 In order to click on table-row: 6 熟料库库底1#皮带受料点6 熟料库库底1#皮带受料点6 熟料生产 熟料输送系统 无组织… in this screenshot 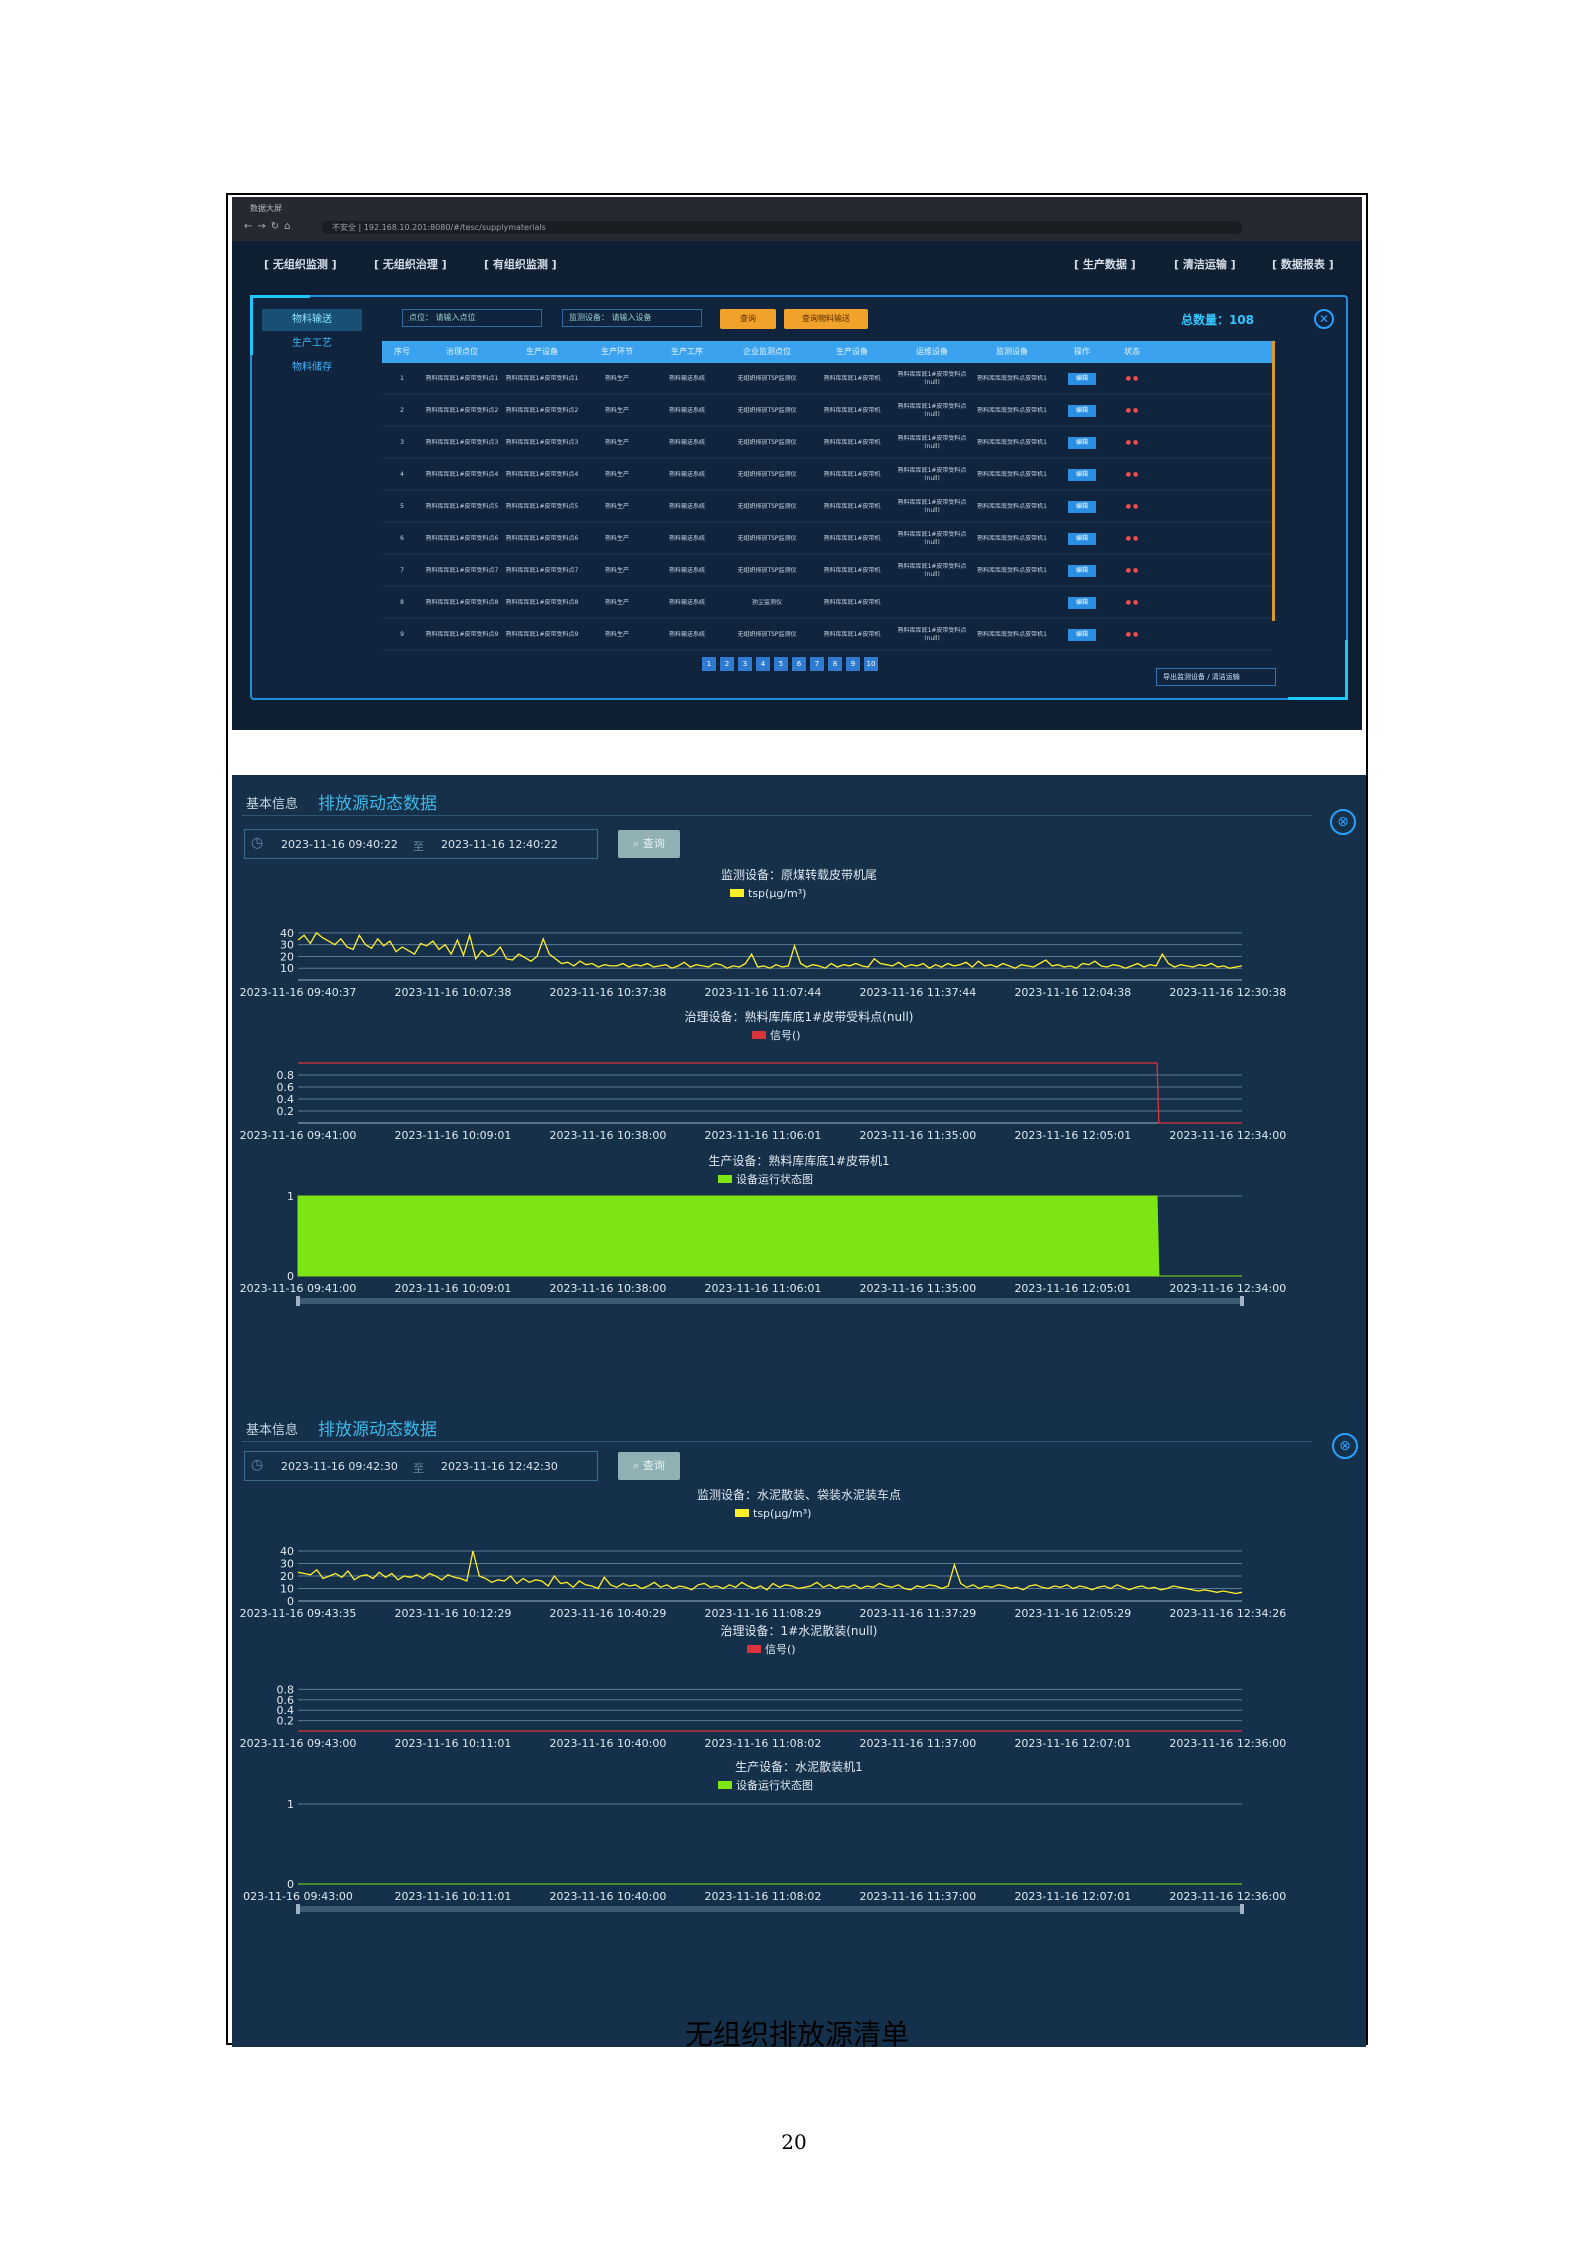, I will do `click(827, 539)`.